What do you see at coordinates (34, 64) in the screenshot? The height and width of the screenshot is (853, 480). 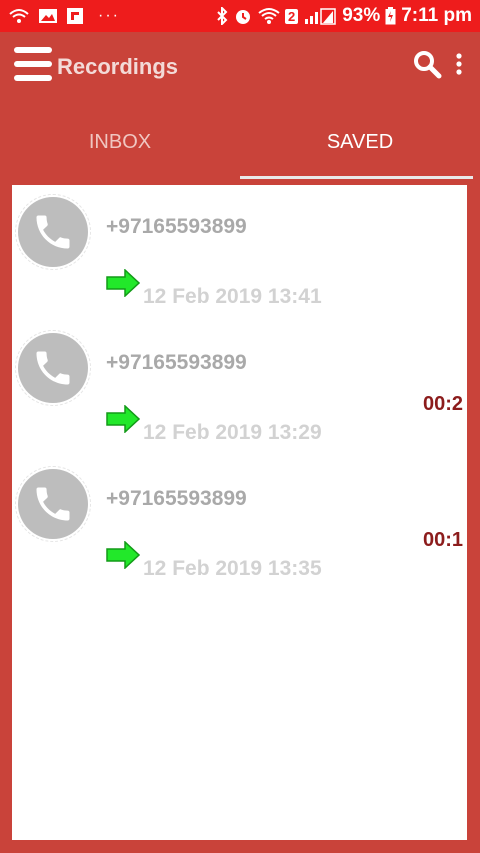 I see `hamburger-menu-icon` at bounding box center [34, 64].